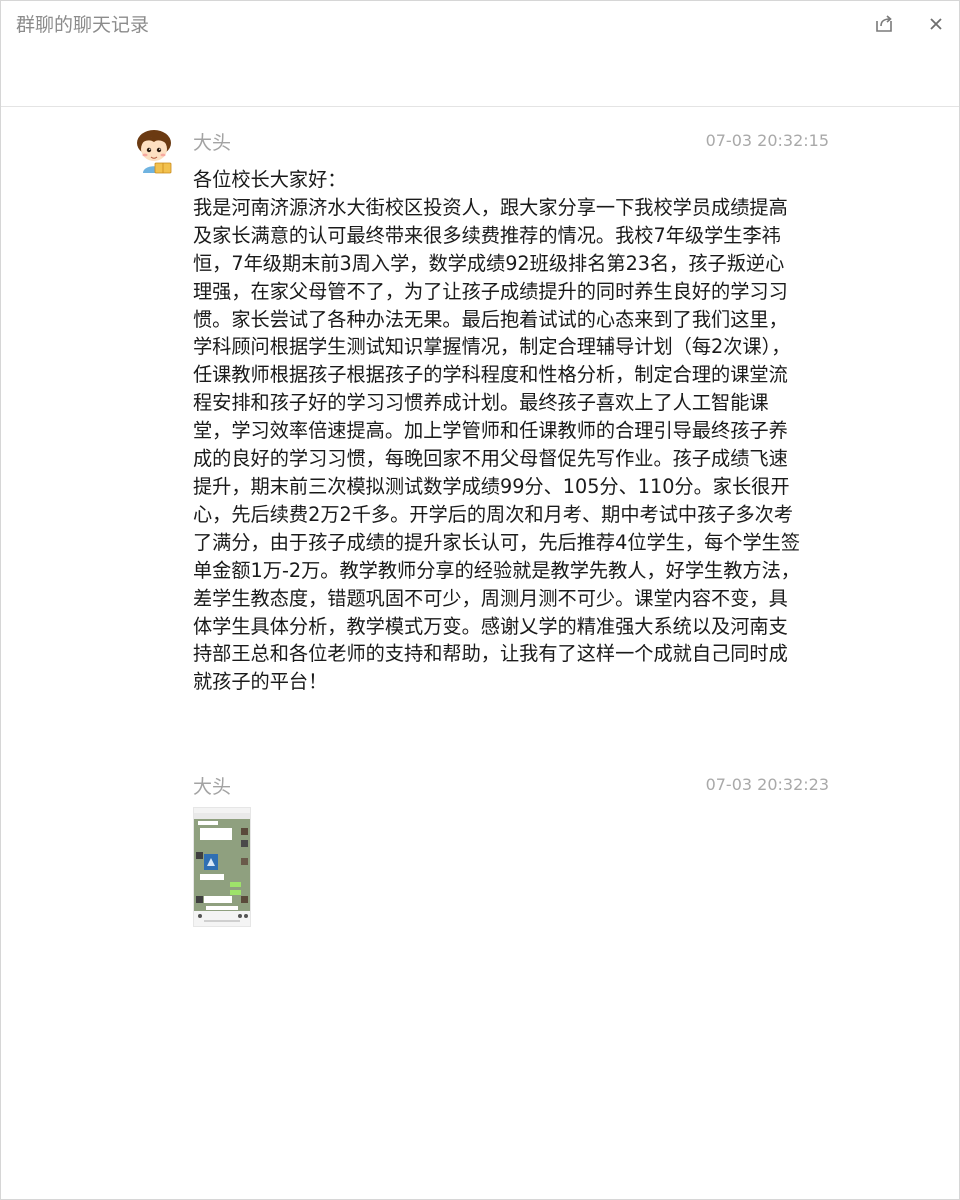  What do you see at coordinates (83, 25) in the screenshot?
I see `window-title: 群聊的聊天记录` at bounding box center [83, 25].